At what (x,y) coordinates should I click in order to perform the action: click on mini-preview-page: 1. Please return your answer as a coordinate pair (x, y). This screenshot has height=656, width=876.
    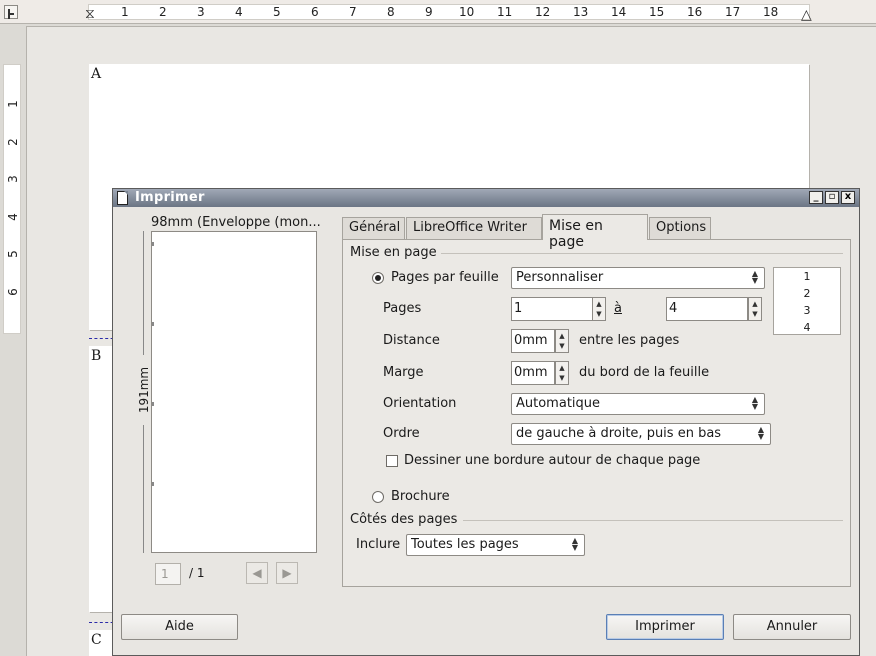
    Looking at the image, I should click on (807, 276).